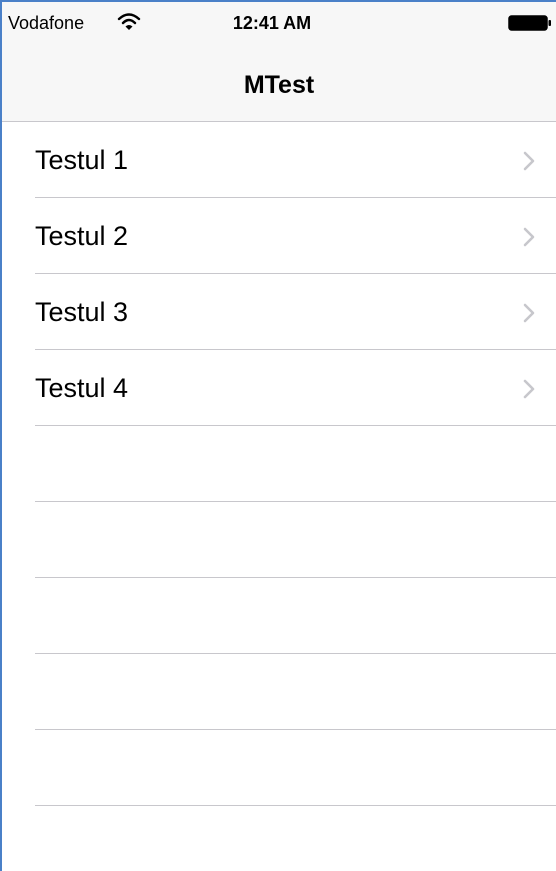  Describe the element at coordinates (82, 312) in the screenshot. I see `list-item-label: Testul 3` at that location.